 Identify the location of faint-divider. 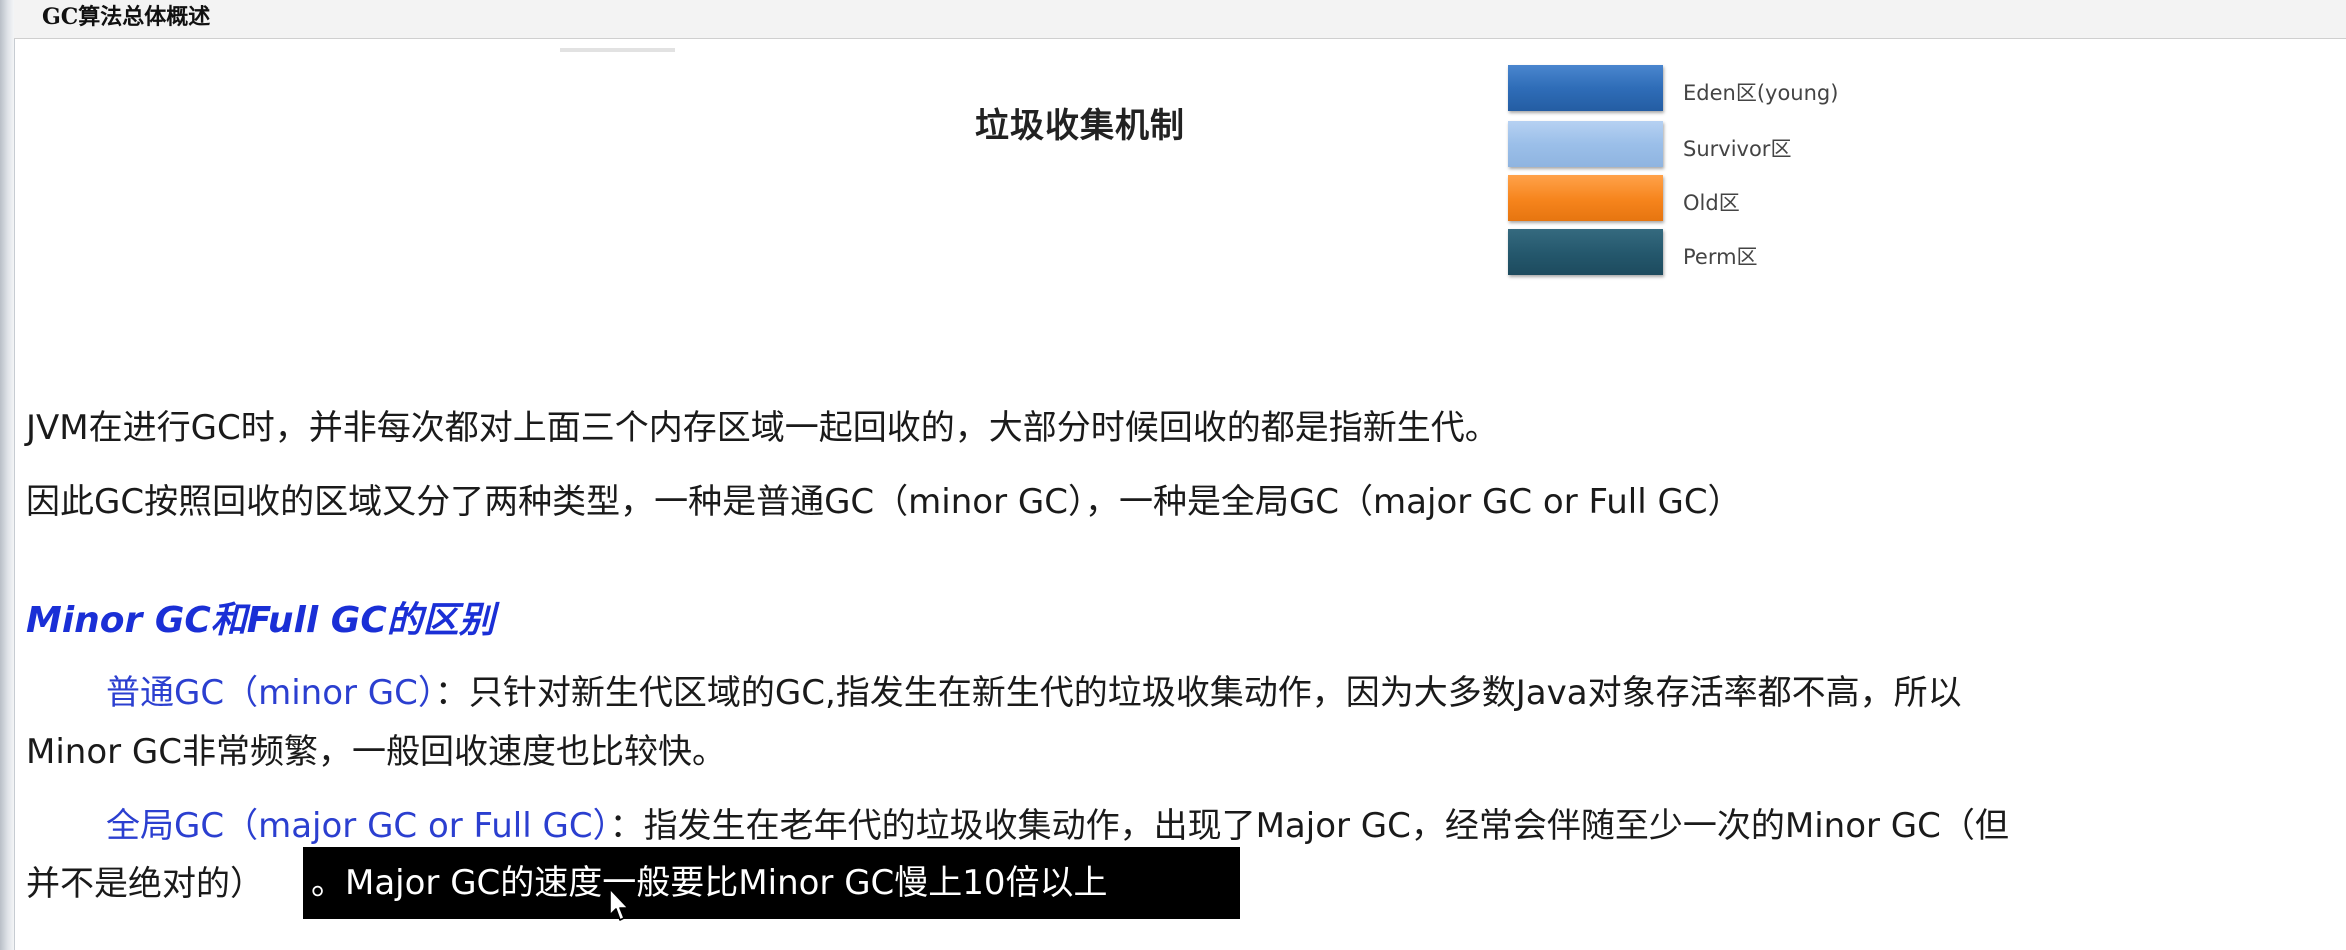
(617, 50).